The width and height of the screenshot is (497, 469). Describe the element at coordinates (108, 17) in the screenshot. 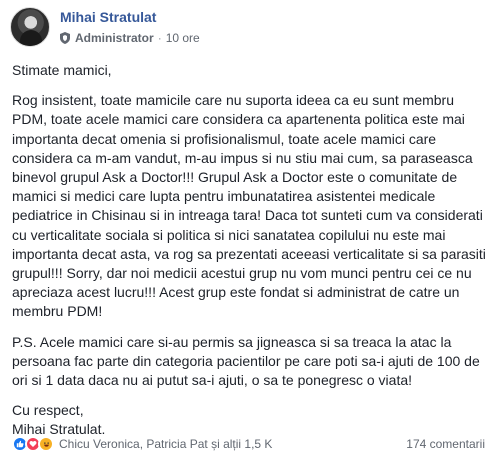

I see `author-name: Mihai Stratulat` at that location.